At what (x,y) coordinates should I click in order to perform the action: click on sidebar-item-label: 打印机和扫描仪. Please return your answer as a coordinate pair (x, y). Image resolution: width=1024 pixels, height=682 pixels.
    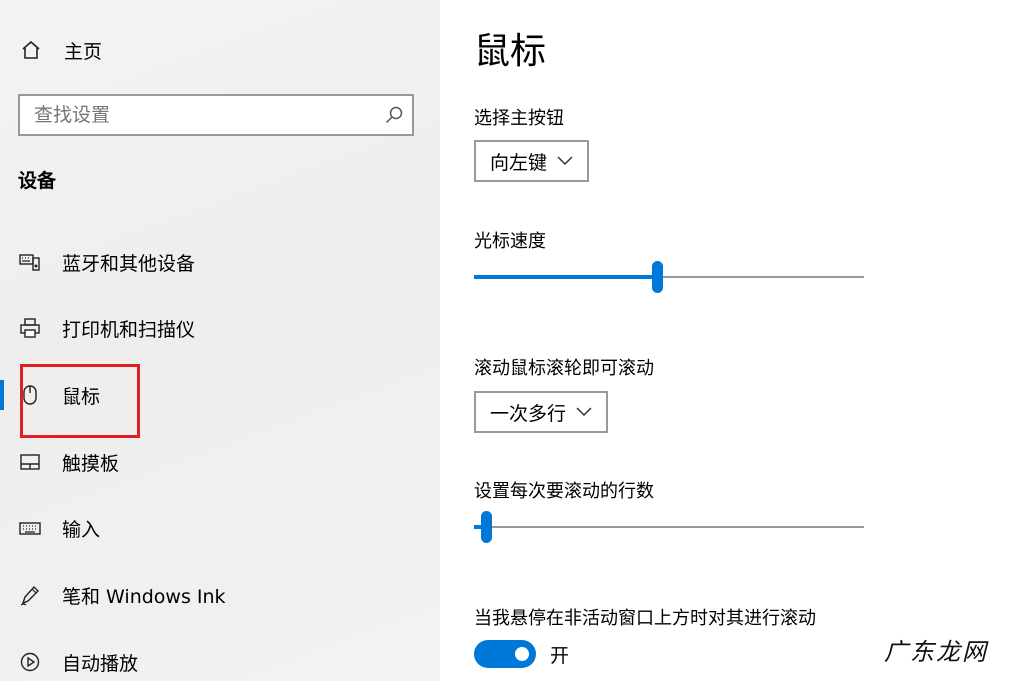
    Looking at the image, I should click on (129, 329).